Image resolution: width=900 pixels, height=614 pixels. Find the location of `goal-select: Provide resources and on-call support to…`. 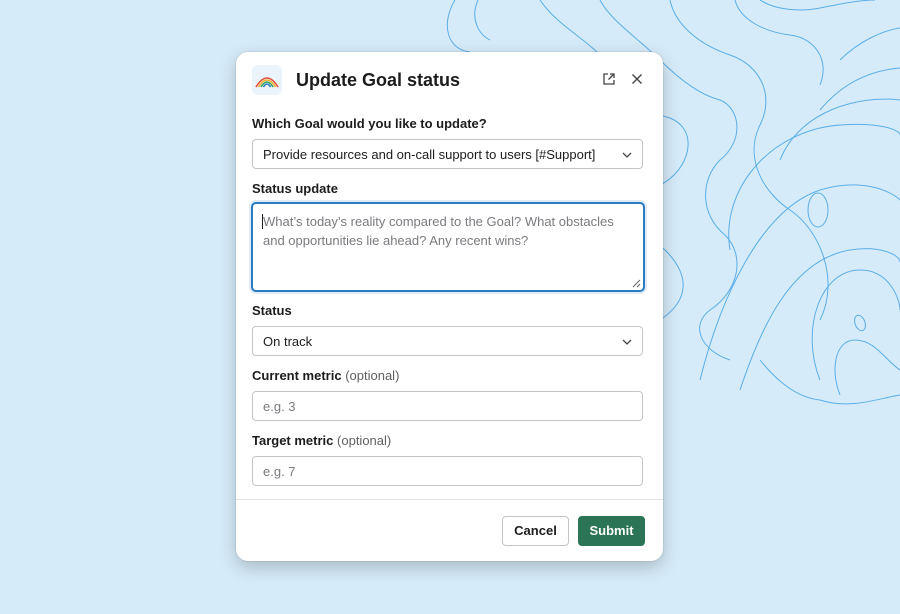

goal-select: Provide resources and on-call support to… is located at coordinates (447, 154).